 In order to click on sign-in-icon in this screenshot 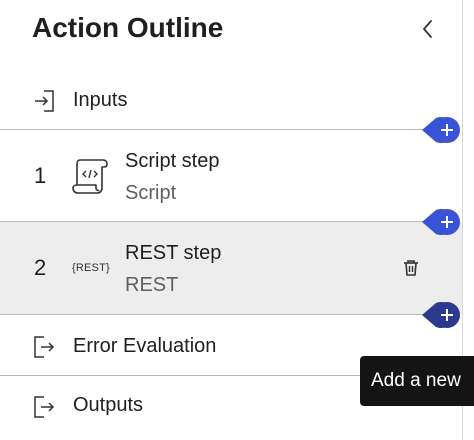, I will do `click(44, 101)`.